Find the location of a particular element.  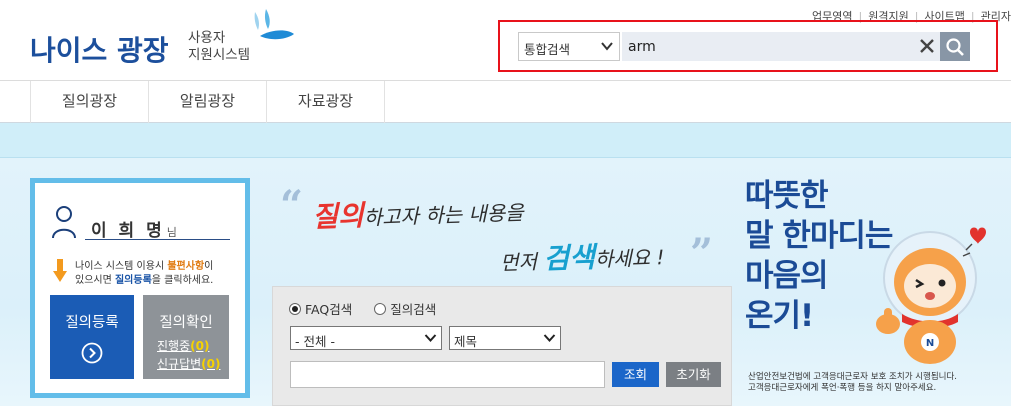

open-quote-icon: “ is located at coordinates (292, 205).